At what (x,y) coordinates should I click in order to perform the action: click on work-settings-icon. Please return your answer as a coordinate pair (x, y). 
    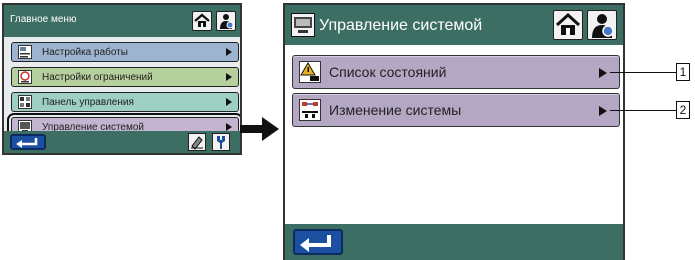
    Looking at the image, I should click on (25, 52).